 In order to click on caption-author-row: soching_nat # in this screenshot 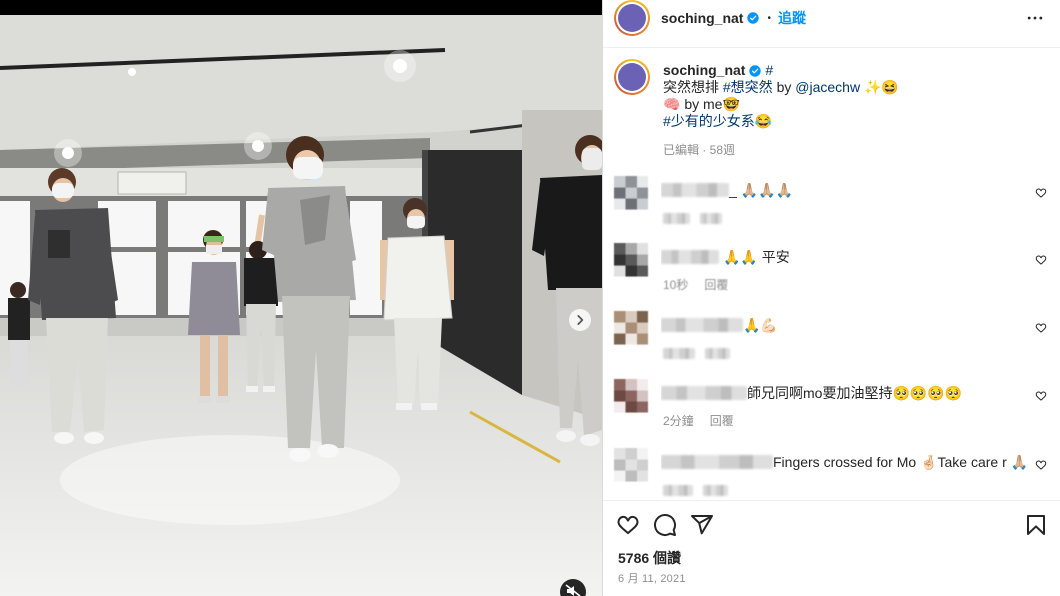, I will do `click(853, 70)`.